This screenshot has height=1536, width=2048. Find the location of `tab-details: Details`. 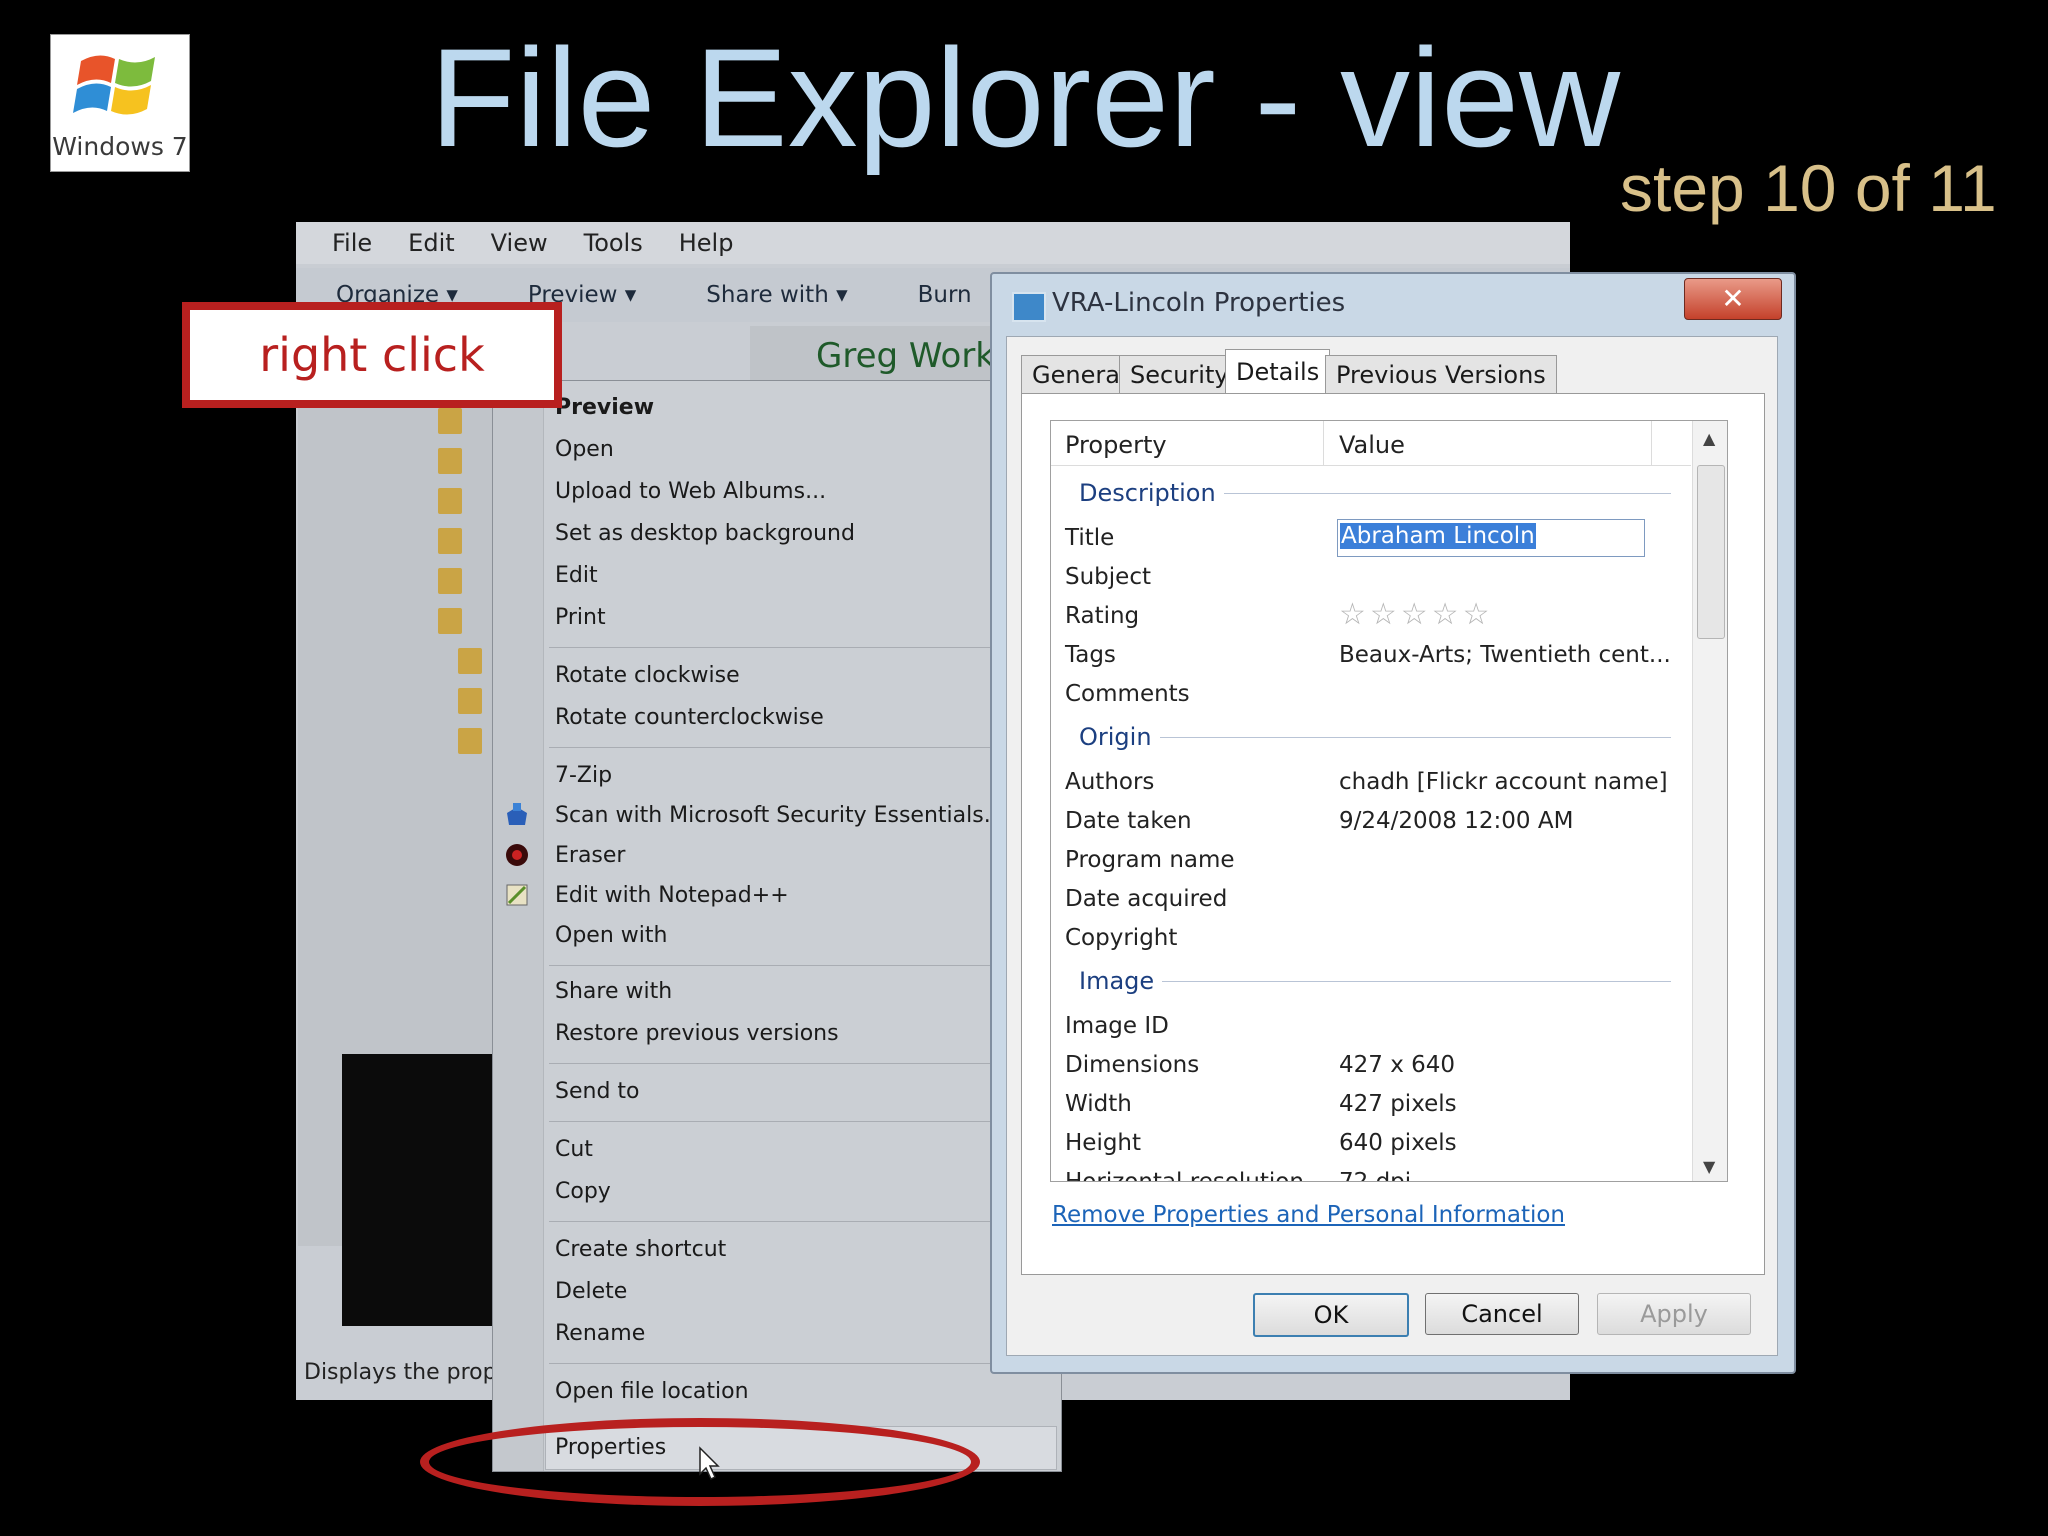

tab-details: Details is located at coordinates (1278, 372).